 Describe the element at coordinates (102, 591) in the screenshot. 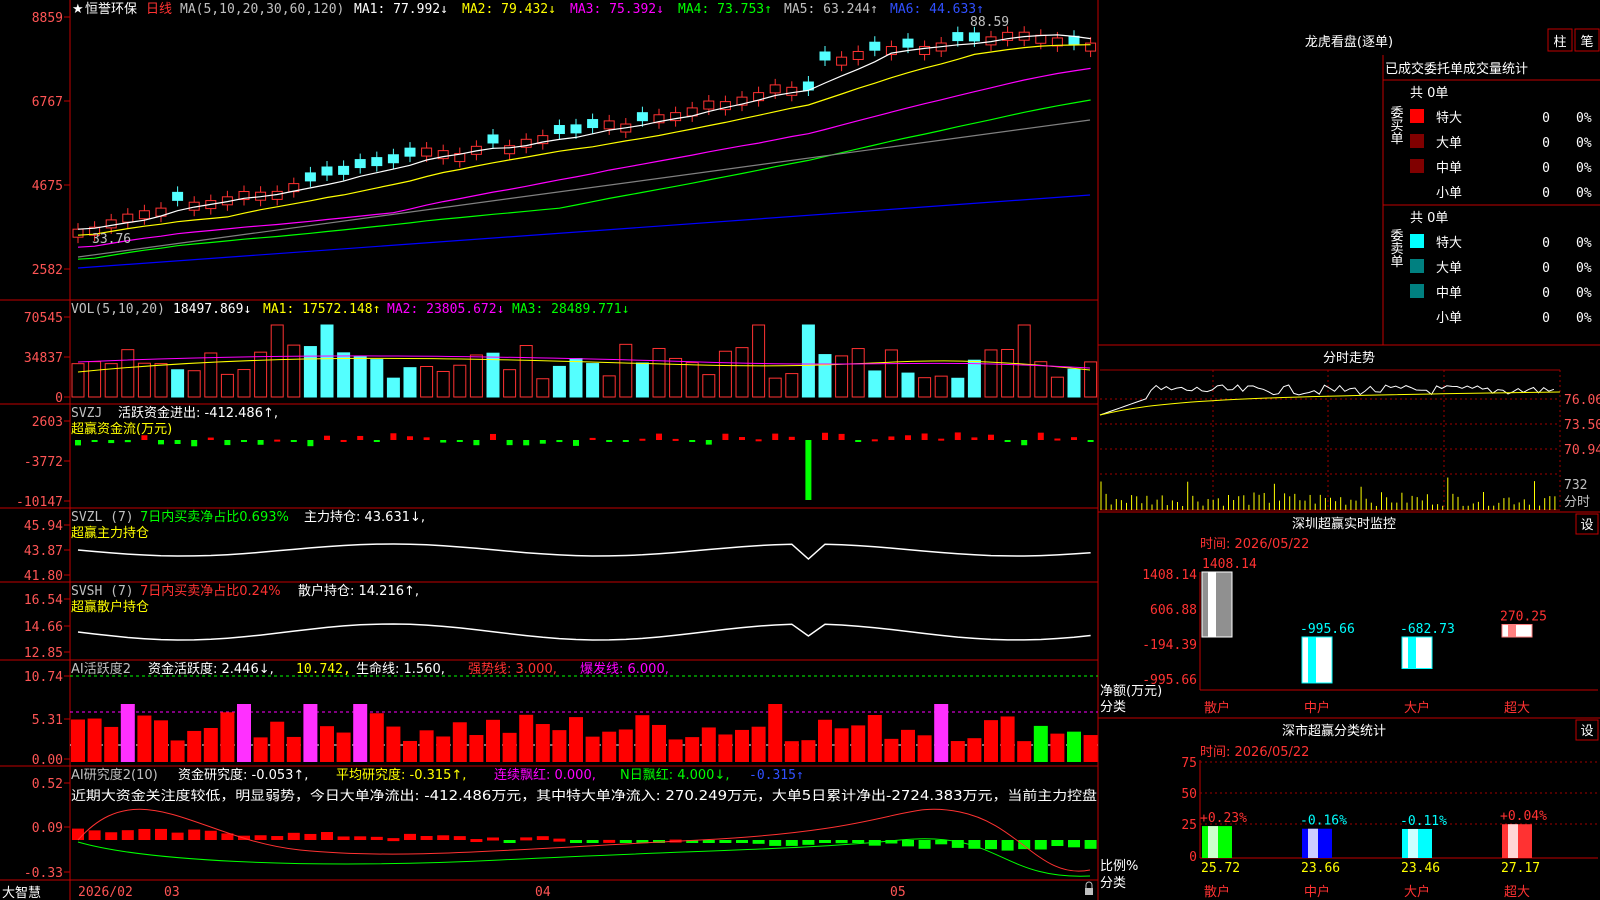

I see `svsh-title: SVSH (7)` at that location.